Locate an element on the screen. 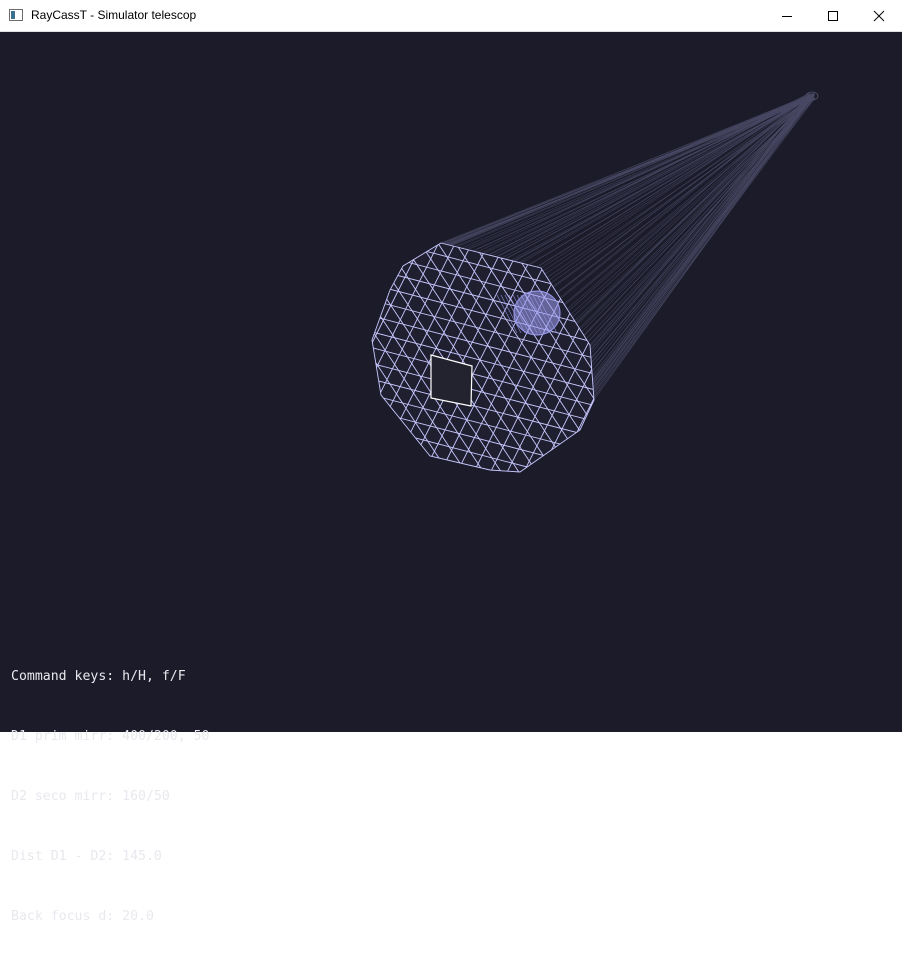 The width and height of the screenshot is (902, 967). maximize-icon is located at coordinates (833, 16).